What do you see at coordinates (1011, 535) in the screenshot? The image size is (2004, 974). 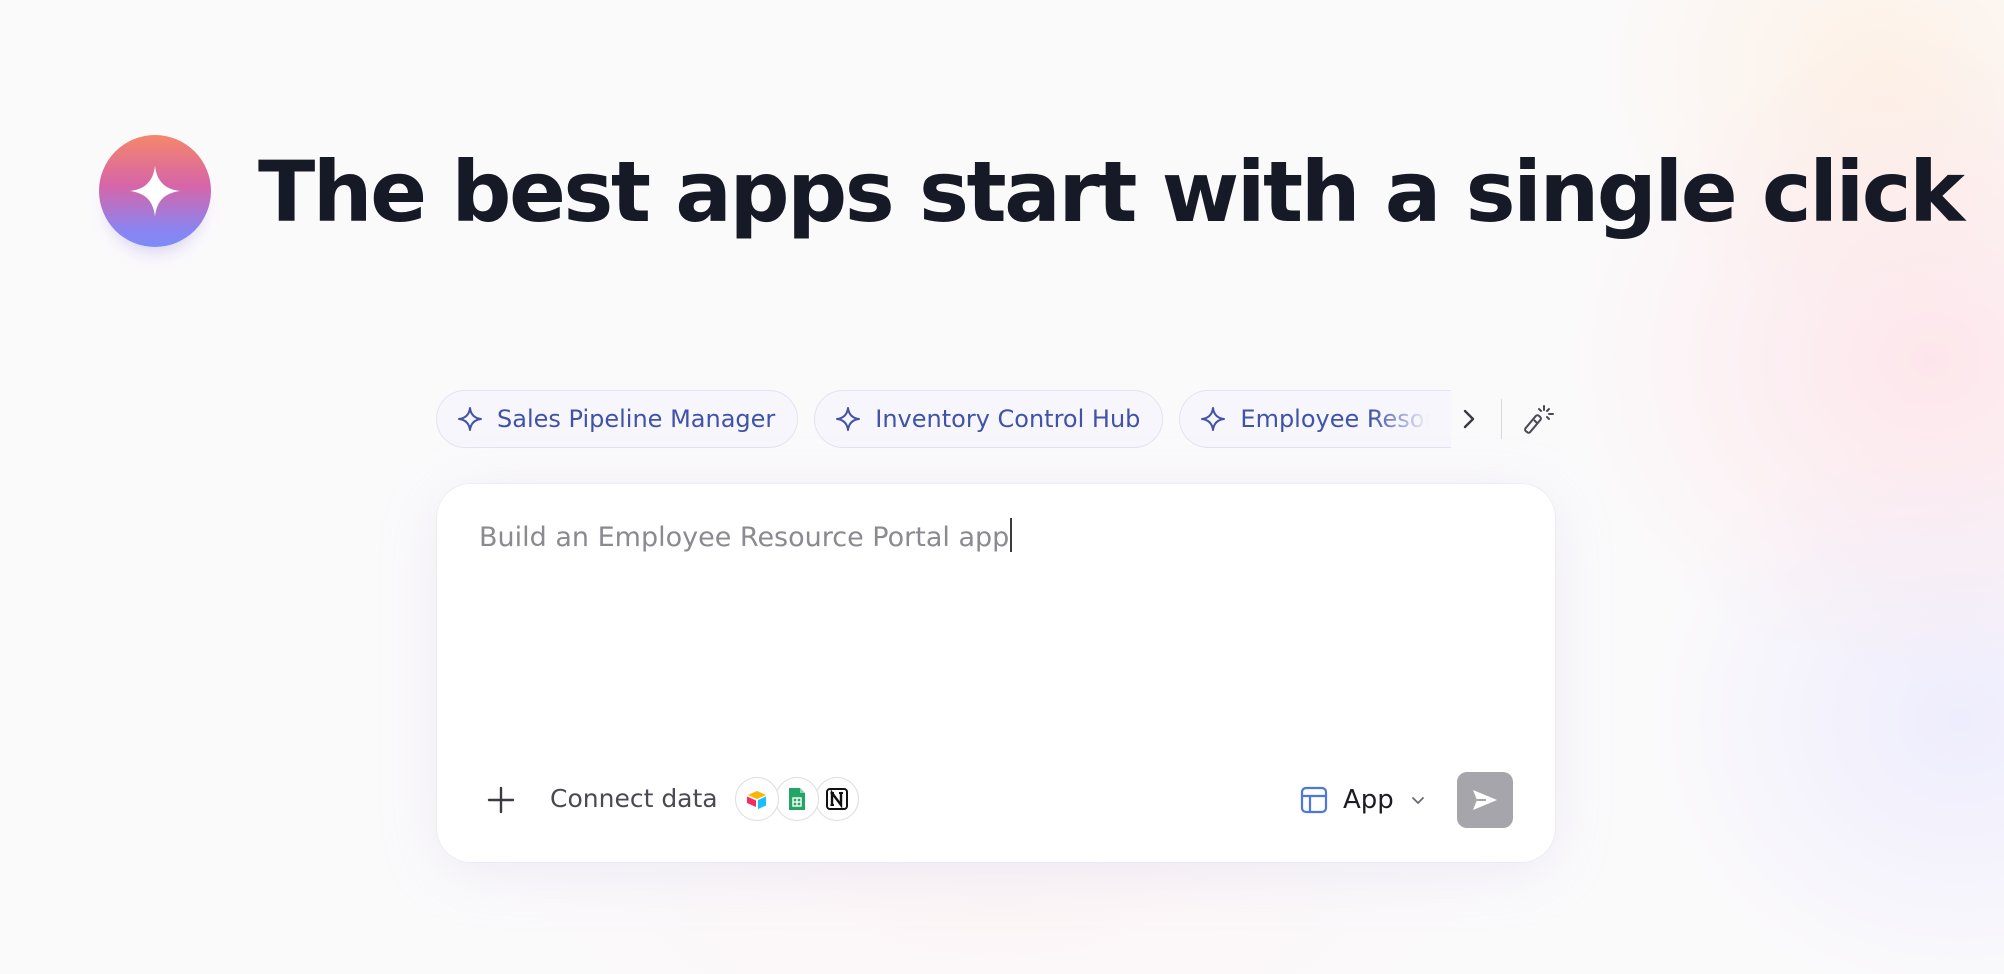 I see `text-caret` at bounding box center [1011, 535].